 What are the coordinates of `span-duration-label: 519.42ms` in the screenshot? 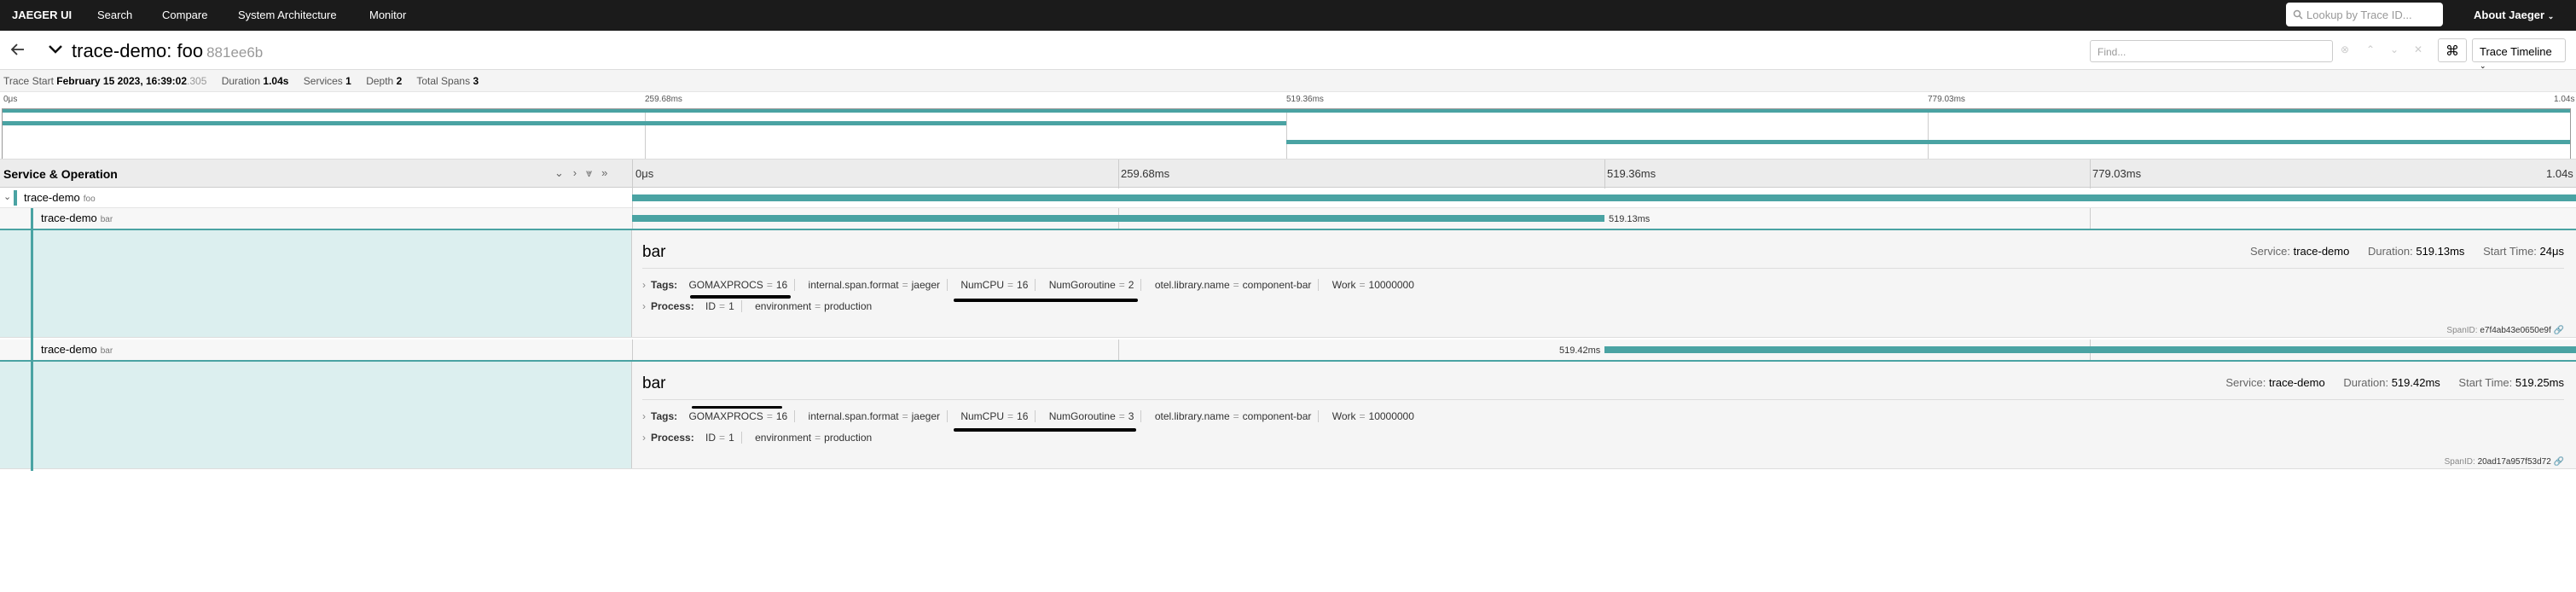 It's located at (1580, 350).